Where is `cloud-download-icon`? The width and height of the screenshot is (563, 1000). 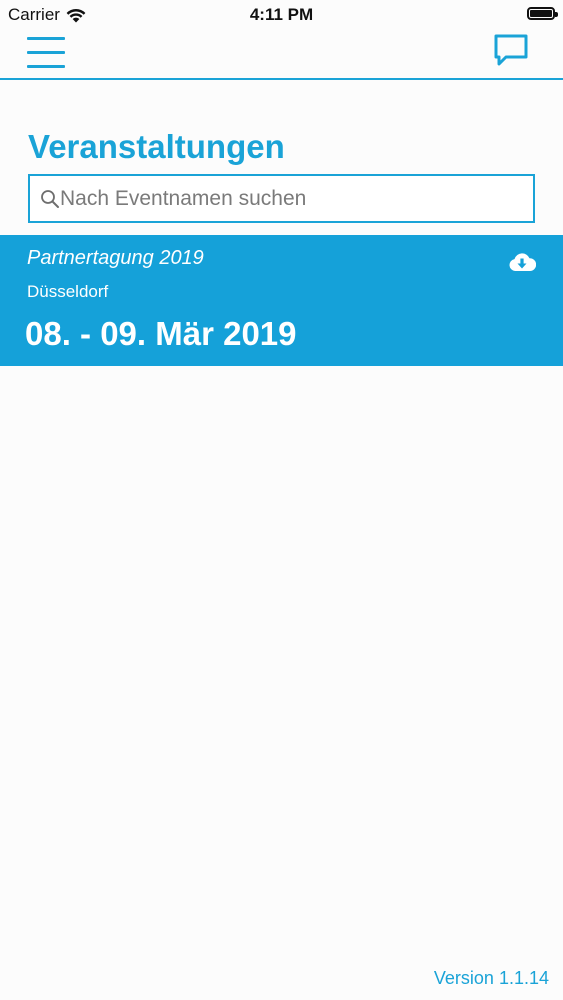
cloud-download-icon is located at coordinates (522, 262).